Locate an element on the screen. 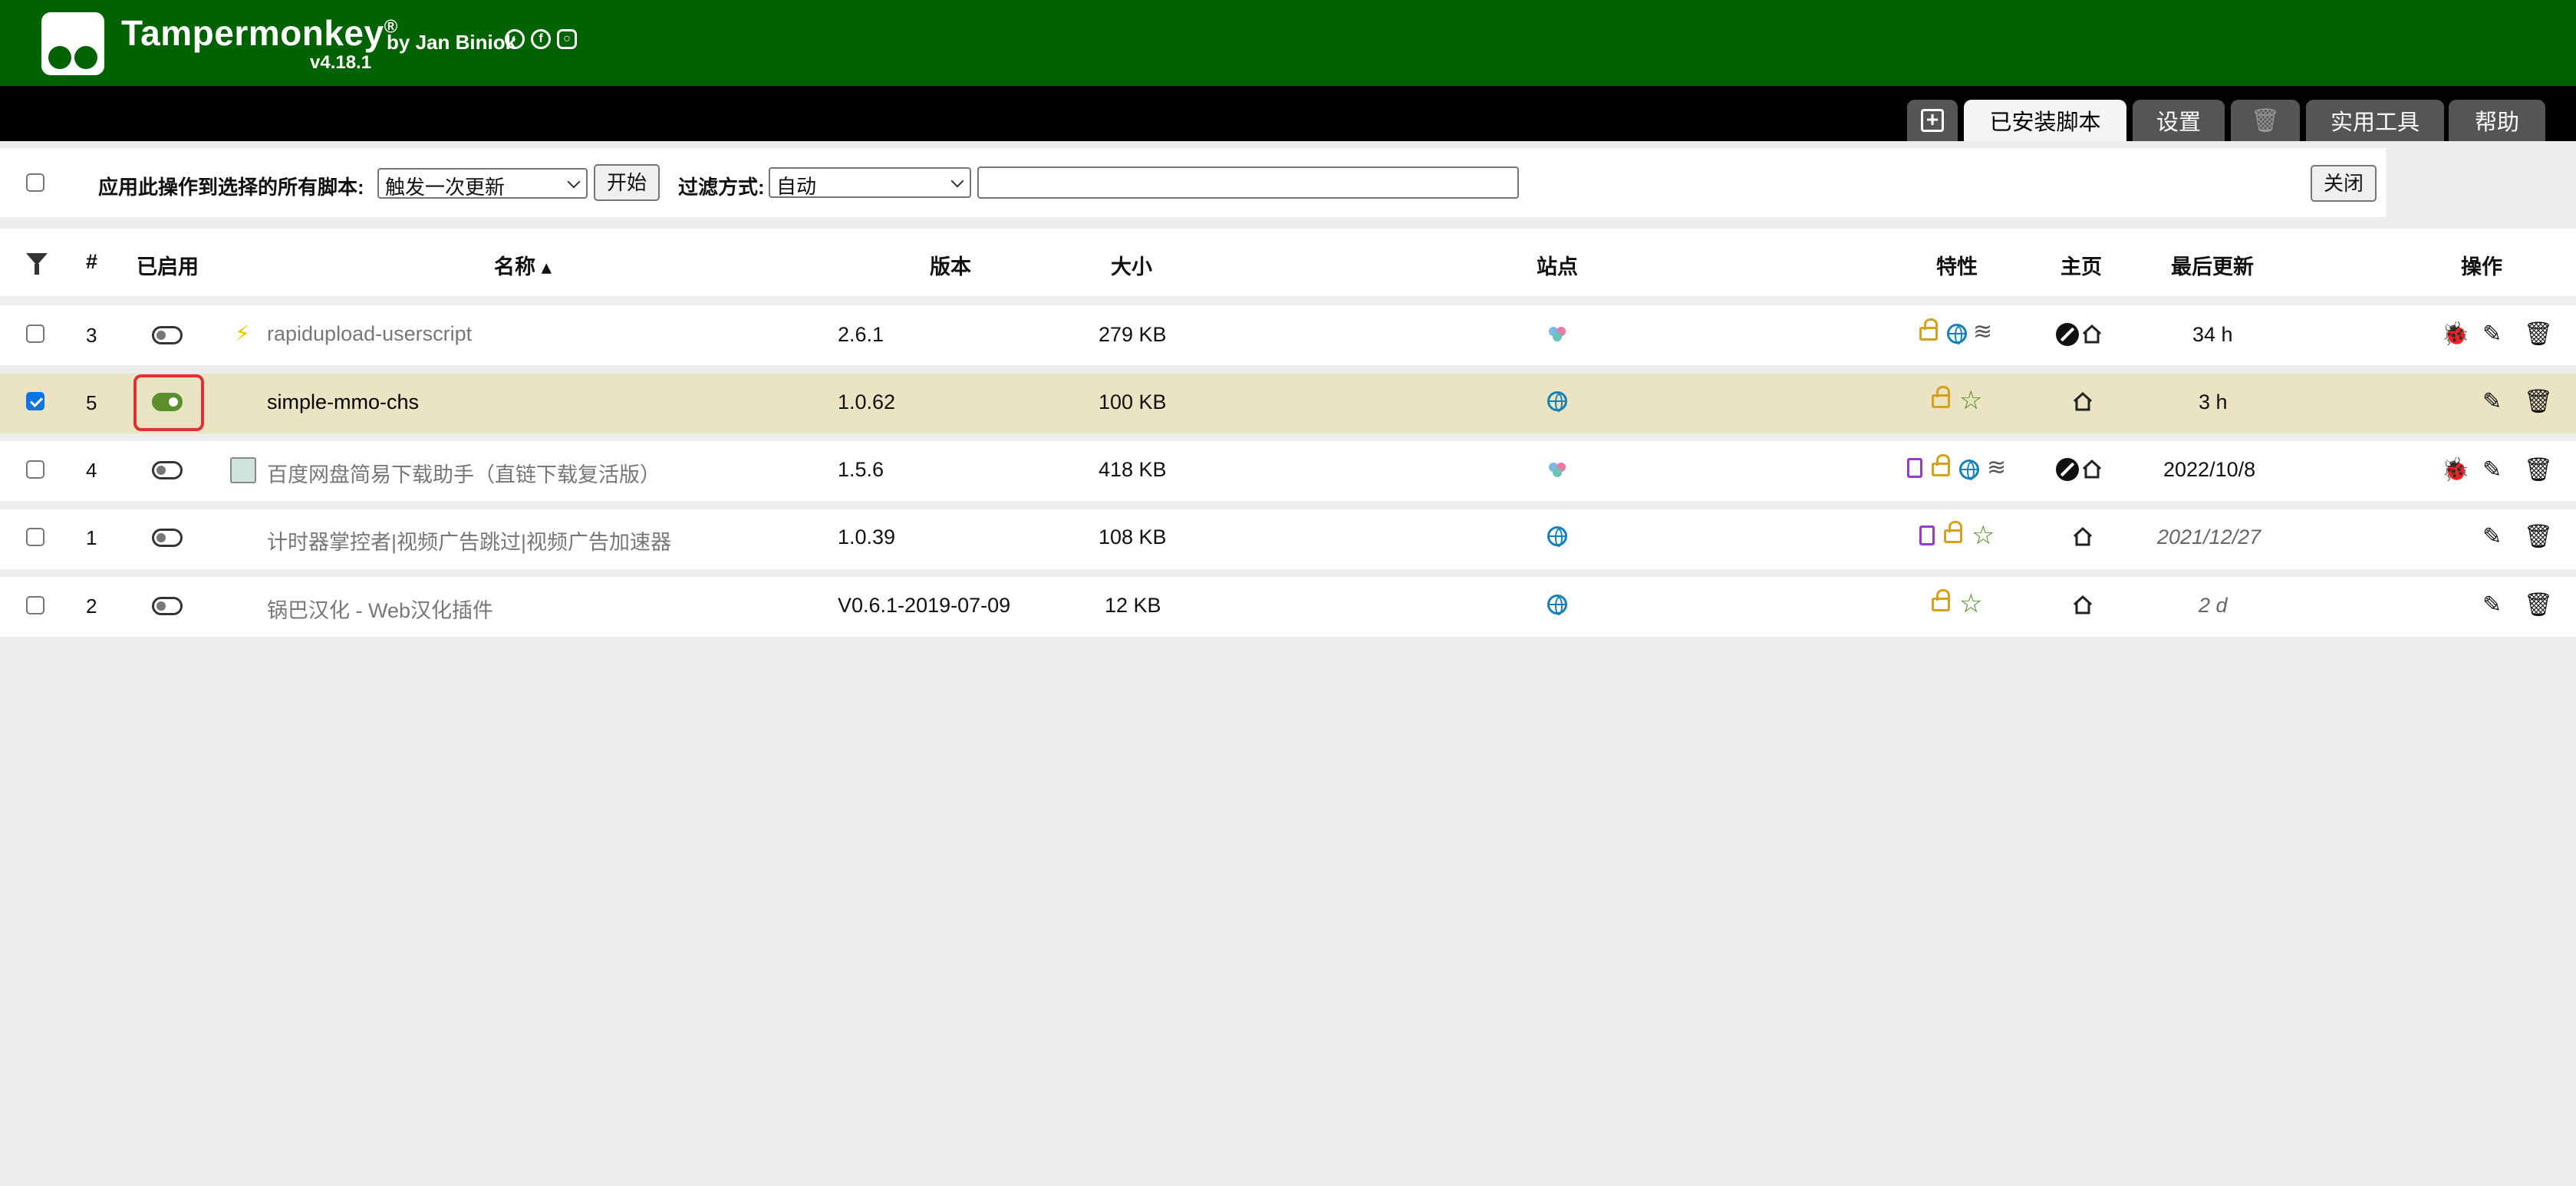 Image resolution: width=2576 pixels, height=1186 pixels. row-number: 5 is located at coordinates (91, 402).